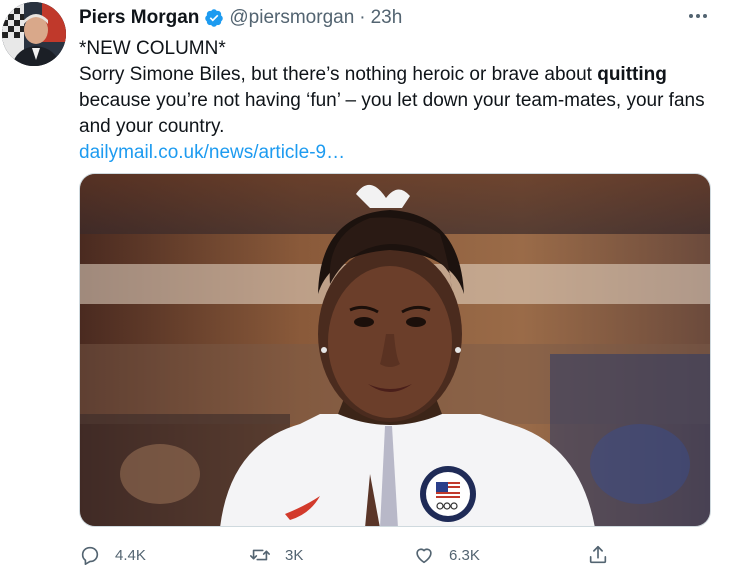 The image size is (737, 578). What do you see at coordinates (446, 555) in the screenshot?
I see `like-button: 6.3K` at bounding box center [446, 555].